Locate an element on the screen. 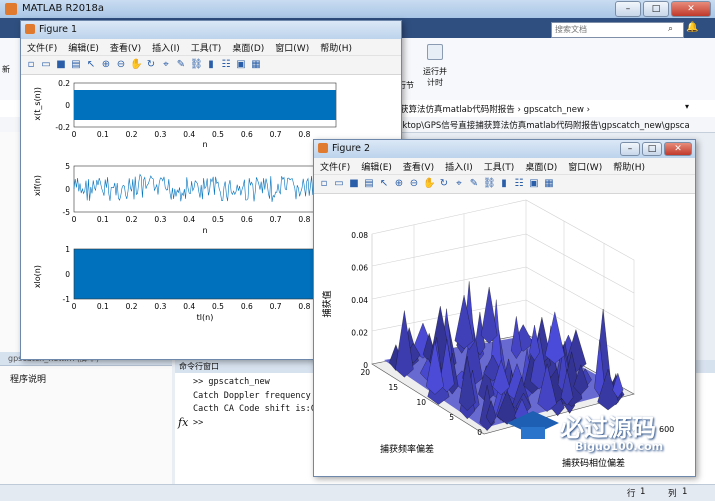  main-window-title: MATLAB R2018a is located at coordinates (63, 8).